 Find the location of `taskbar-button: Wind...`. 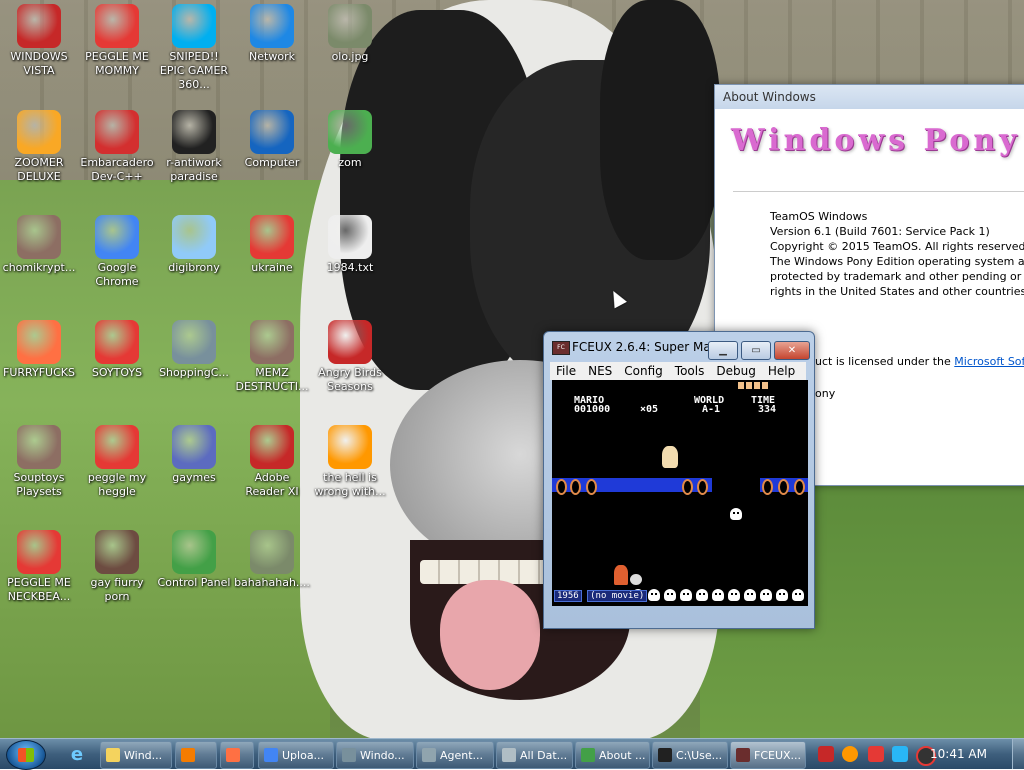

taskbar-button: Wind... is located at coordinates (136, 755).